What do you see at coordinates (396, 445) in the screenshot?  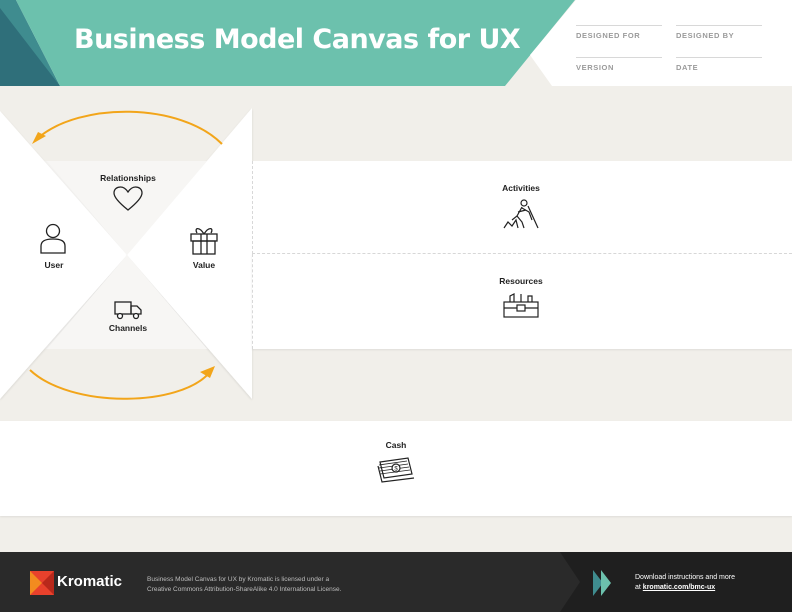 I see `cash-label: Cash` at bounding box center [396, 445].